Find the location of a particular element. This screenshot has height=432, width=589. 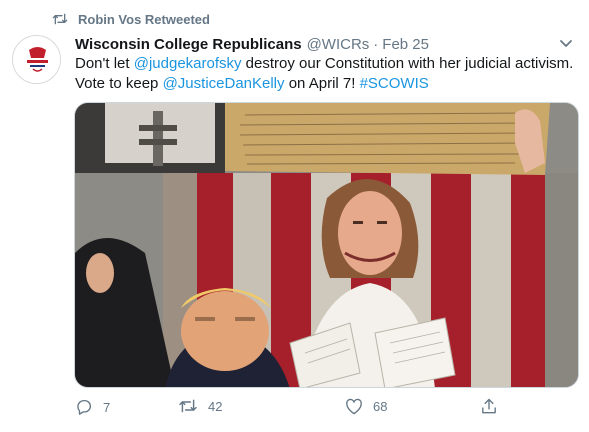

share-button is located at coordinates (489, 406).